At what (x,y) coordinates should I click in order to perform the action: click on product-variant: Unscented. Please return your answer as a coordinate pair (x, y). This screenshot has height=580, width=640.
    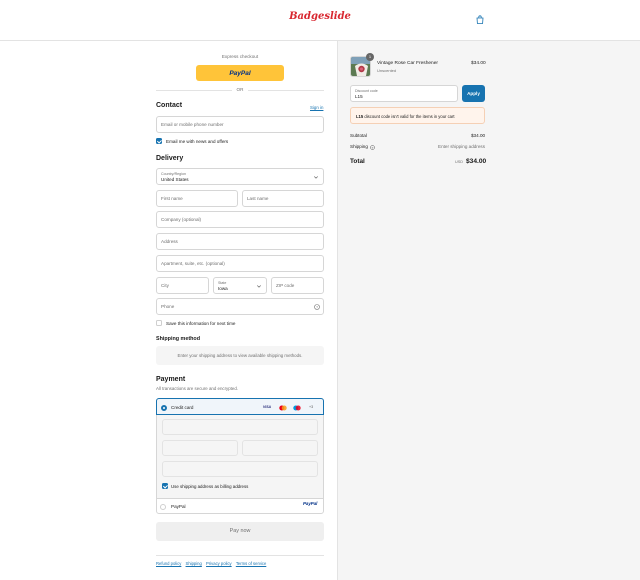
    Looking at the image, I should click on (387, 70).